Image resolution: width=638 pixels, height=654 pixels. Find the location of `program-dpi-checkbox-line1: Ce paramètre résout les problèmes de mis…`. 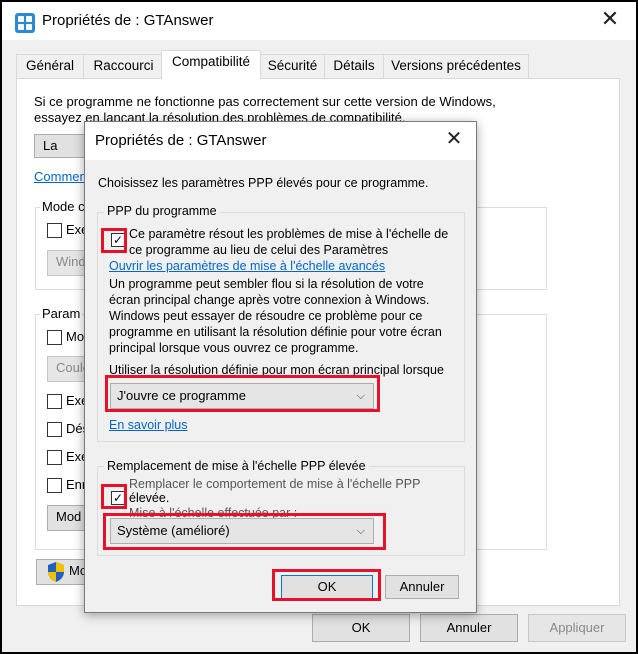

program-dpi-checkbox-line1: Ce paramètre résout les problèmes de mis… is located at coordinates (289, 234).